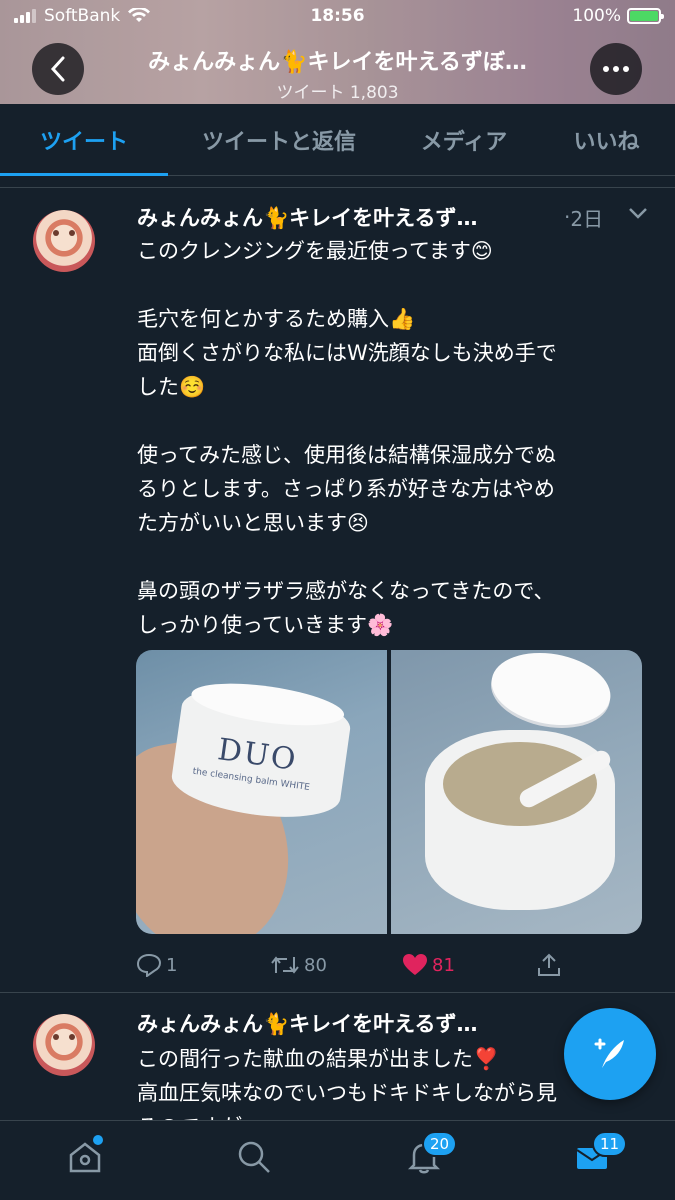 The width and height of the screenshot is (675, 1200). Describe the element at coordinates (172, 965) in the screenshot. I see `reply-count: 1` at that location.